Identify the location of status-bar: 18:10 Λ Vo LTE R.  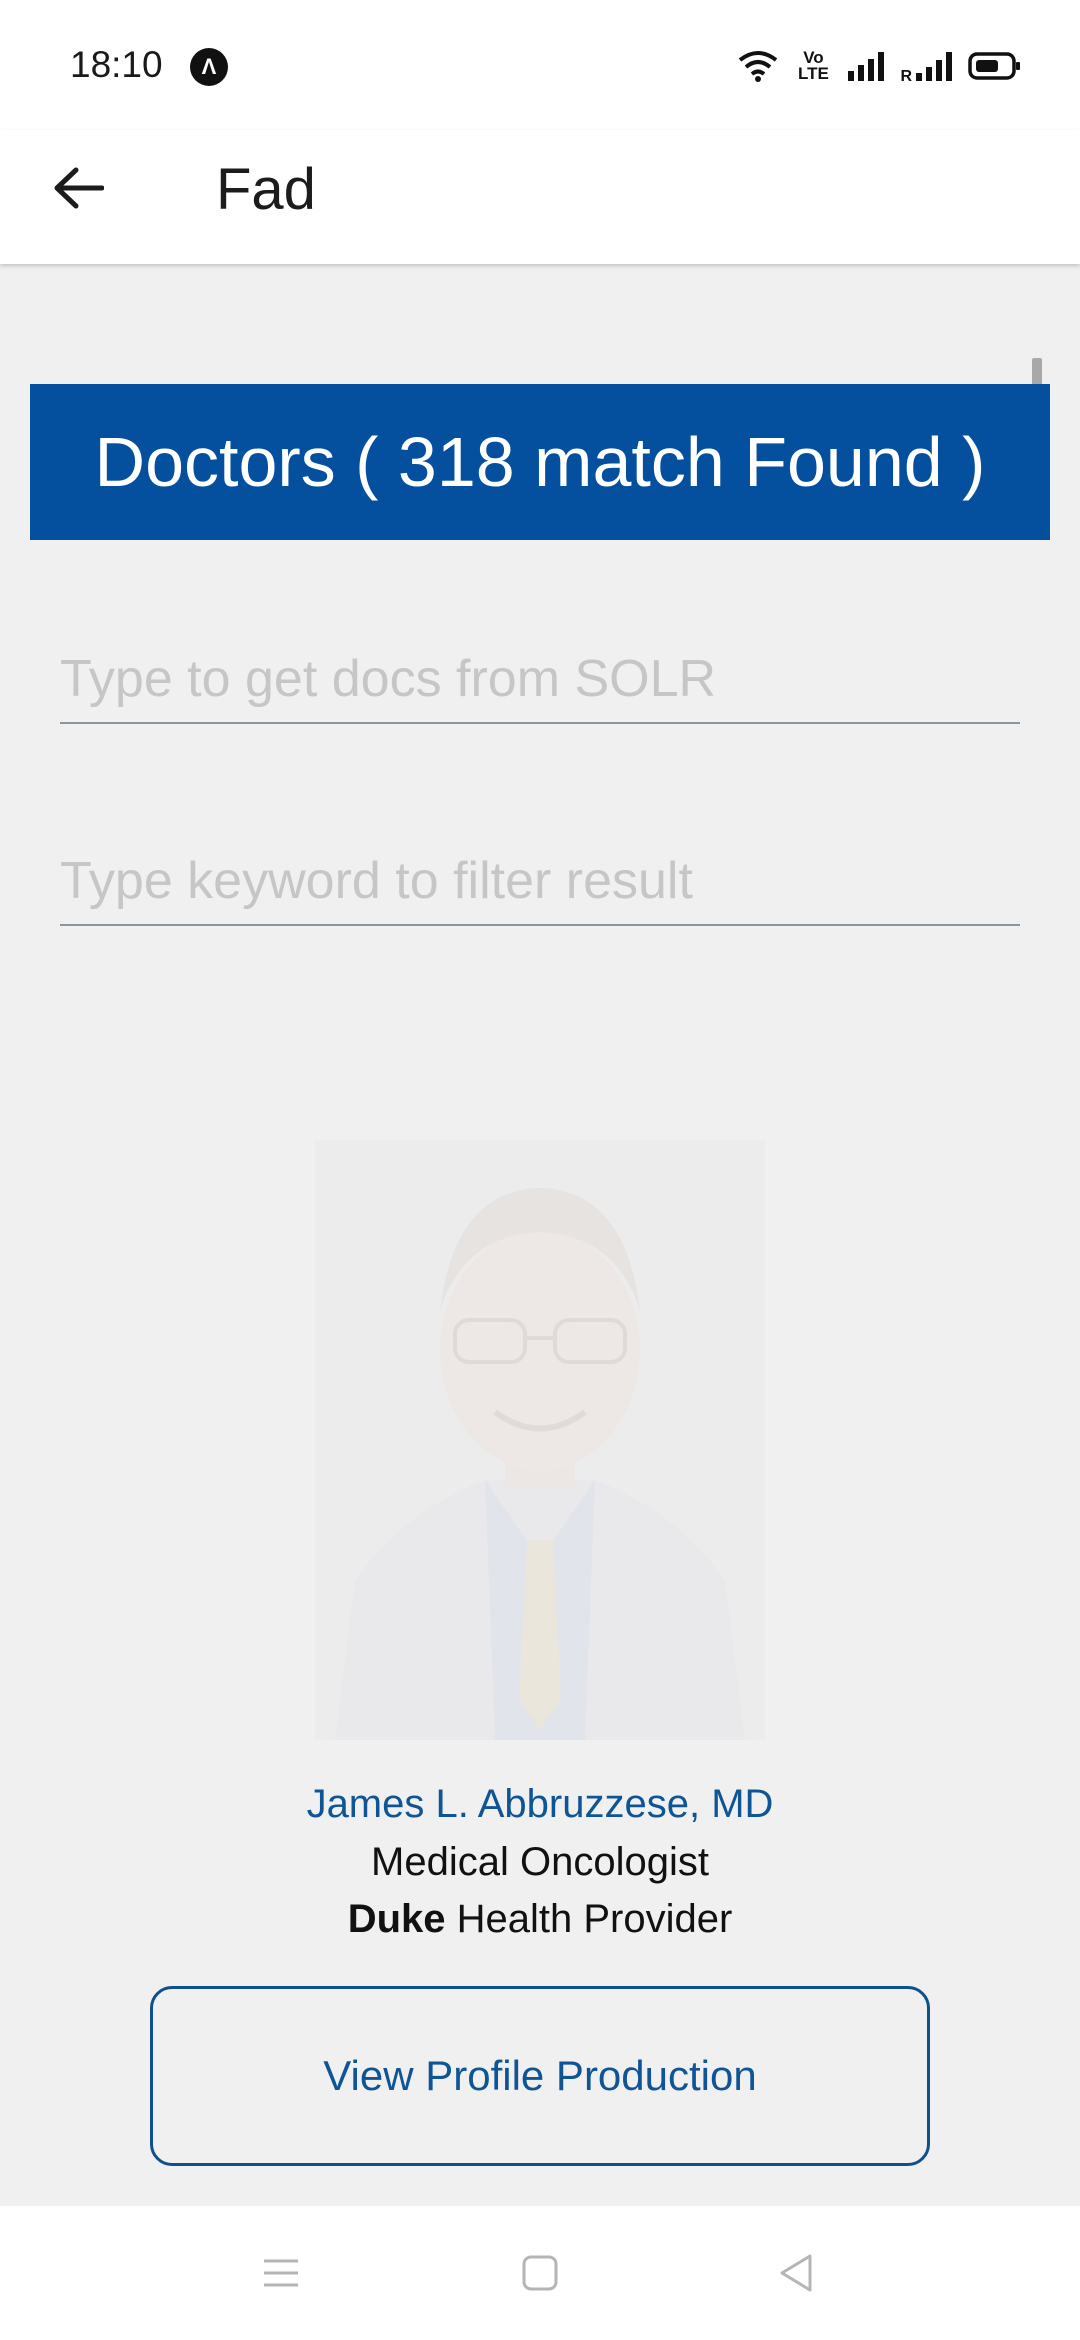
(540, 65).